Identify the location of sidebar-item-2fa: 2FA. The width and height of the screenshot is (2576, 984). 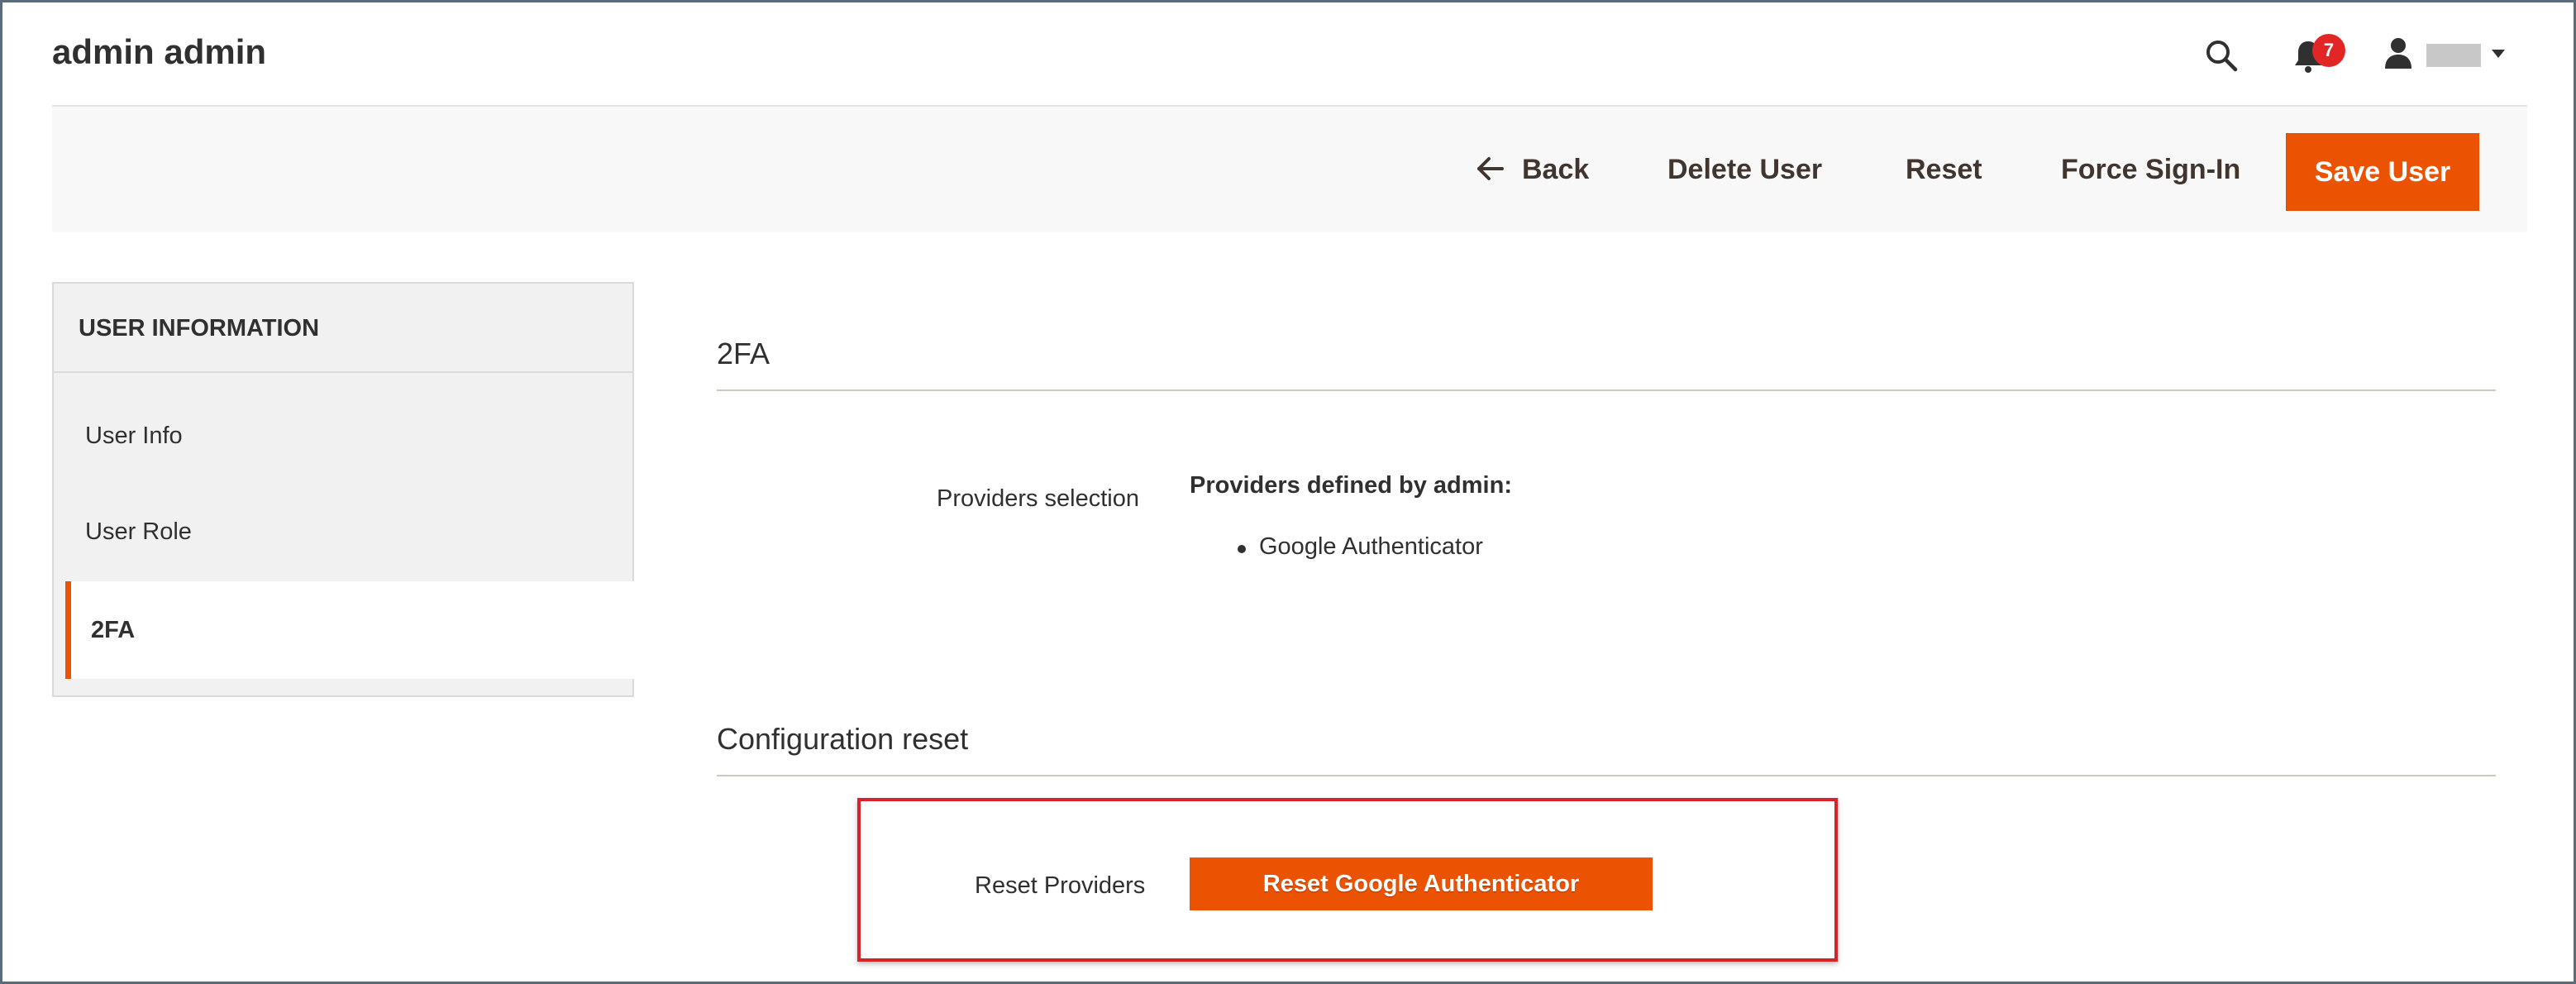
(349, 630).